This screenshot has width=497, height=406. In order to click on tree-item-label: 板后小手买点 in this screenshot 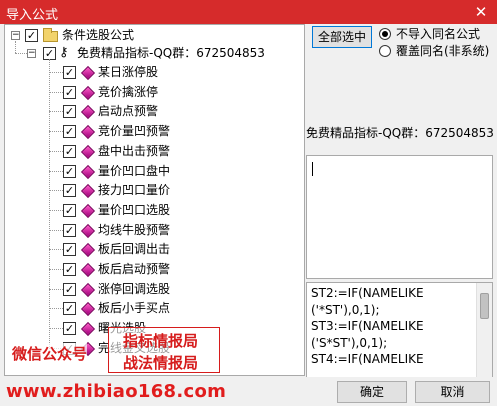, I will do `click(134, 308)`.